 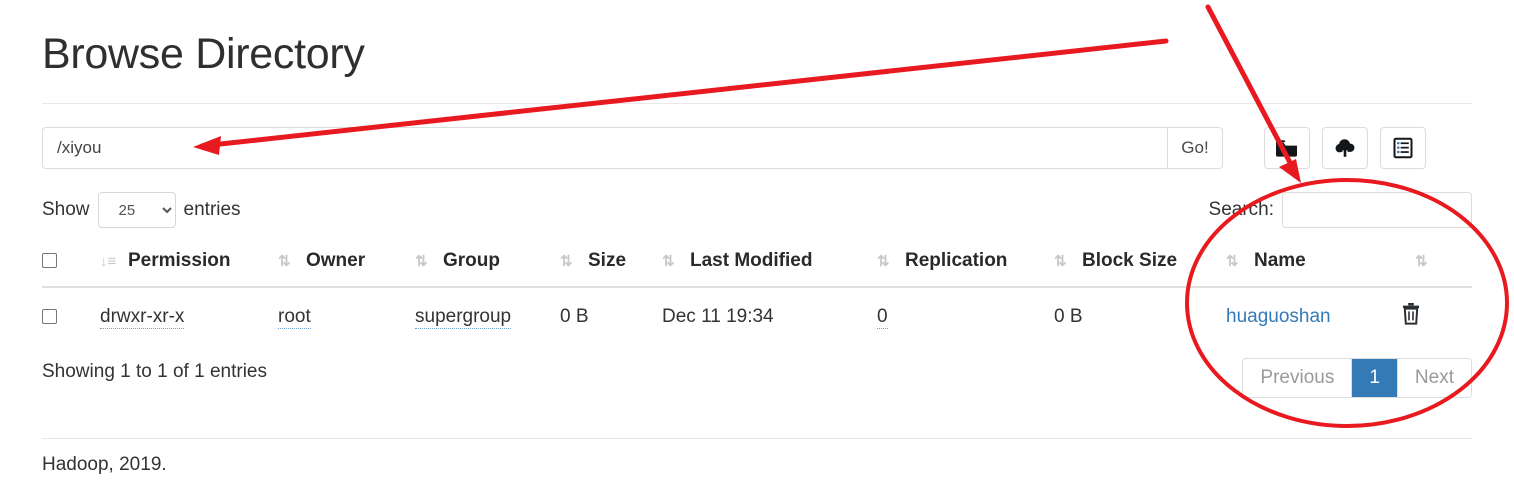 I want to click on directory-action-buttons, so click(x=1345, y=148).